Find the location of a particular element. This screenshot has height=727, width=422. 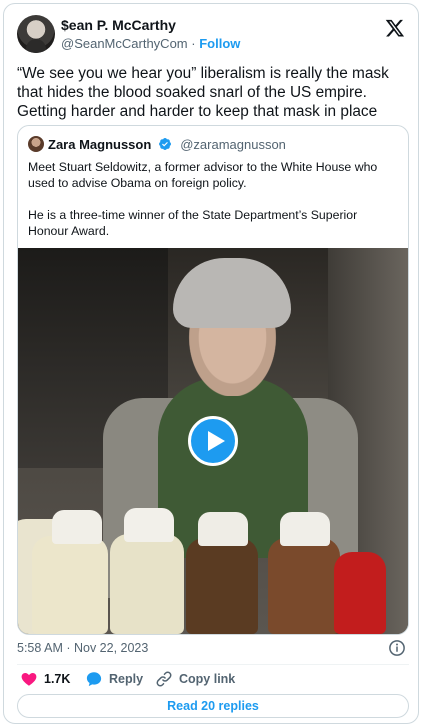

quoted-avatar is located at coordinates (36, 144).